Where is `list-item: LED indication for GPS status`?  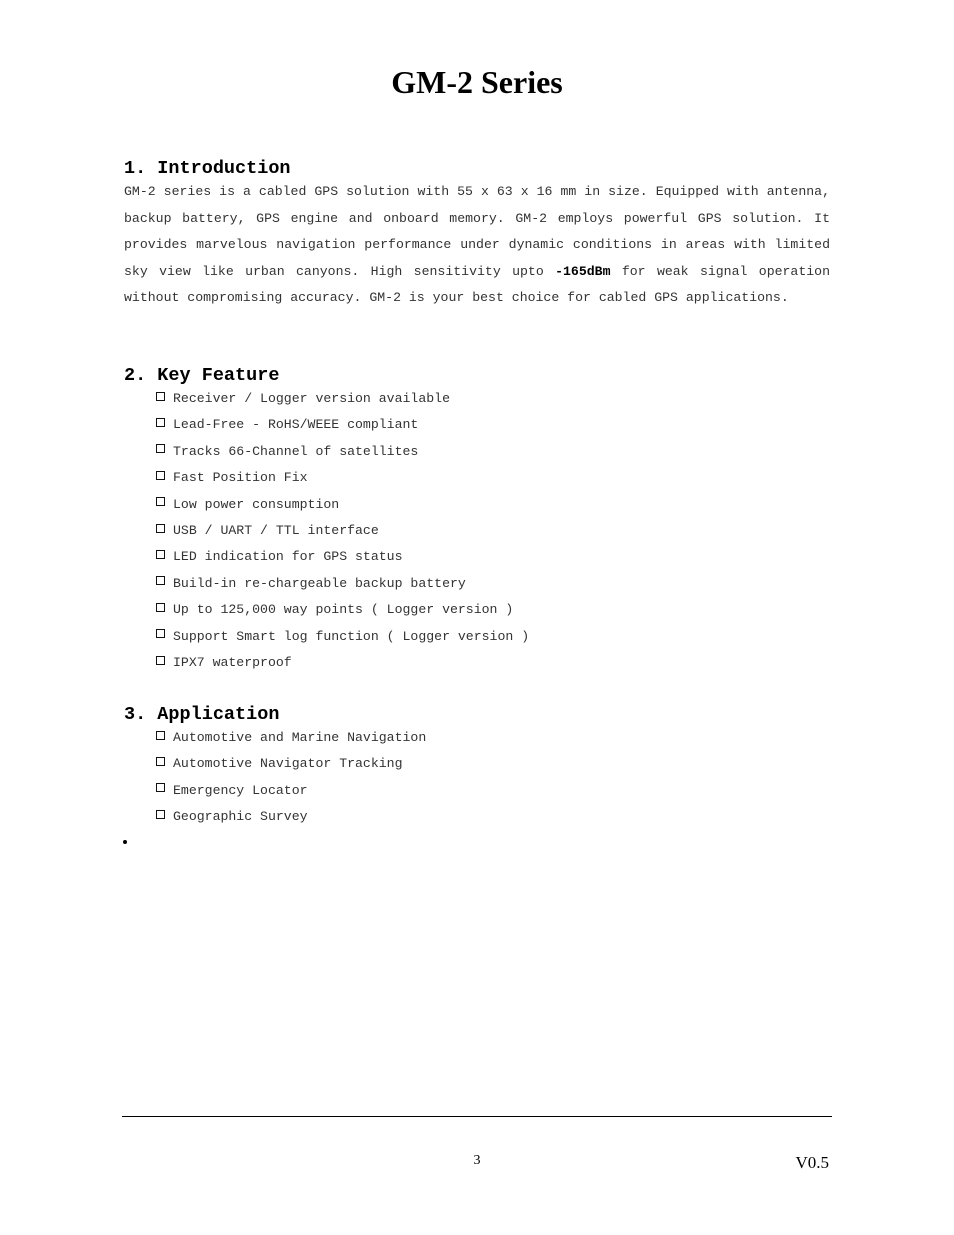 list-item: LED indication for GPS status is located at coordinates (342, 557).